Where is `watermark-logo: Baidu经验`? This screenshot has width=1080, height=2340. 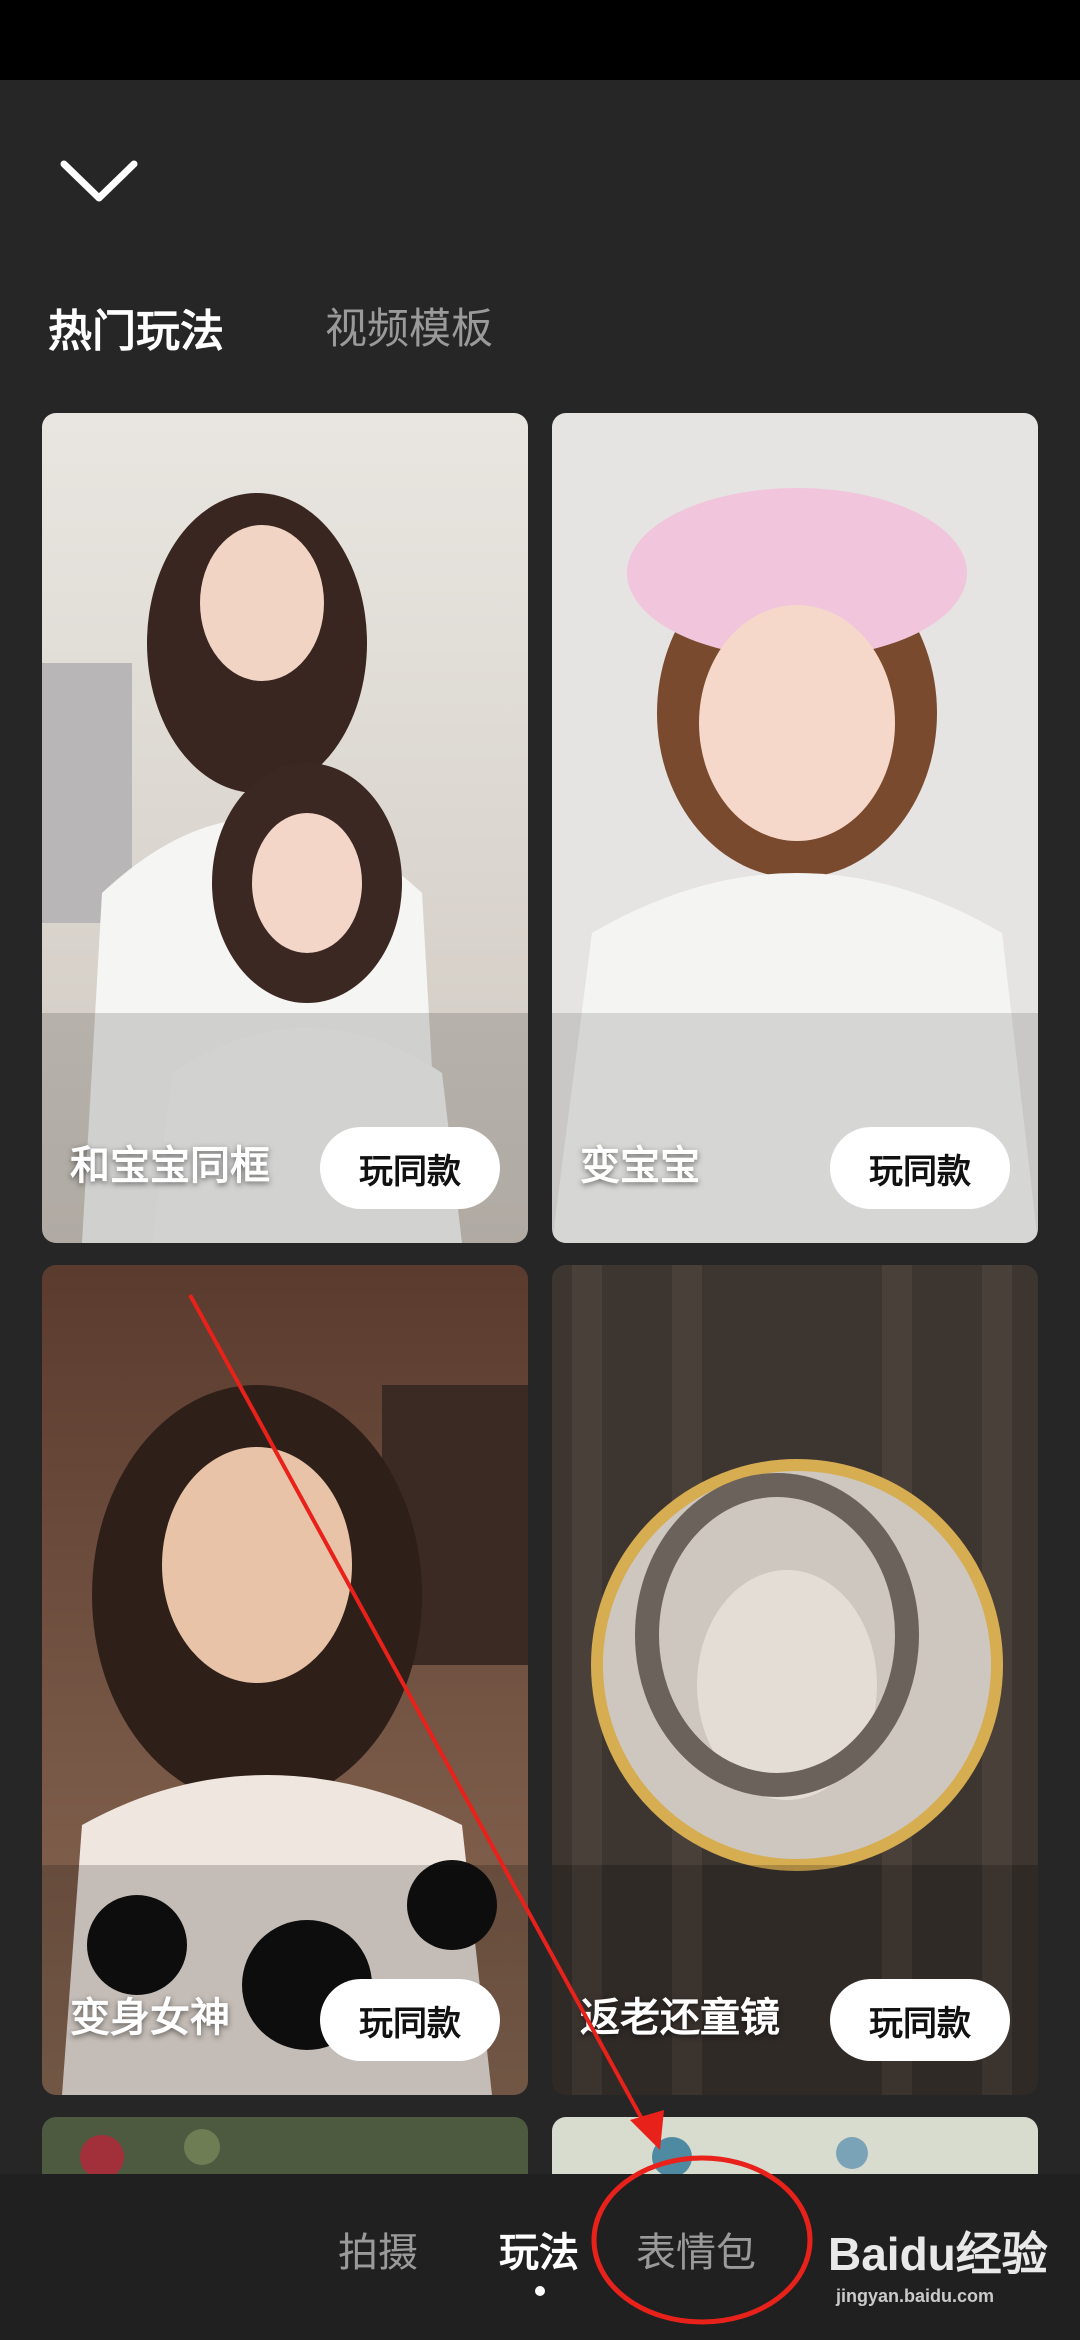
watermark-logo: Baidu经验 is located at coordinates (938, 2254).